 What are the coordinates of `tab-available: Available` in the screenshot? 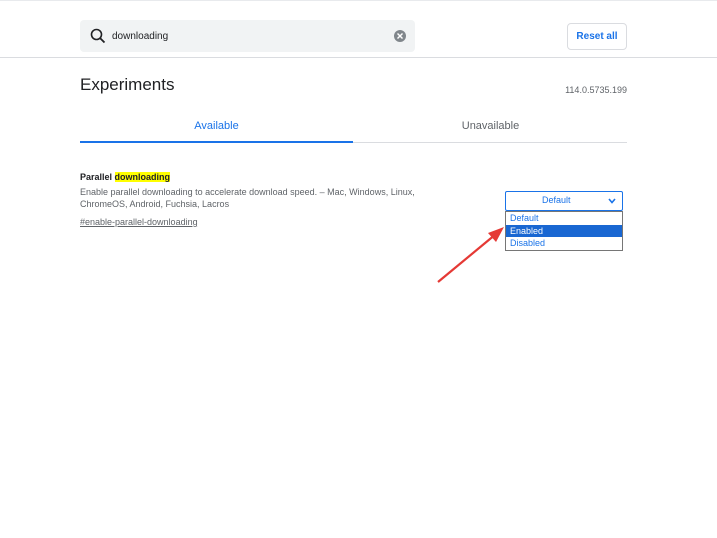 It's located at (216, 126).